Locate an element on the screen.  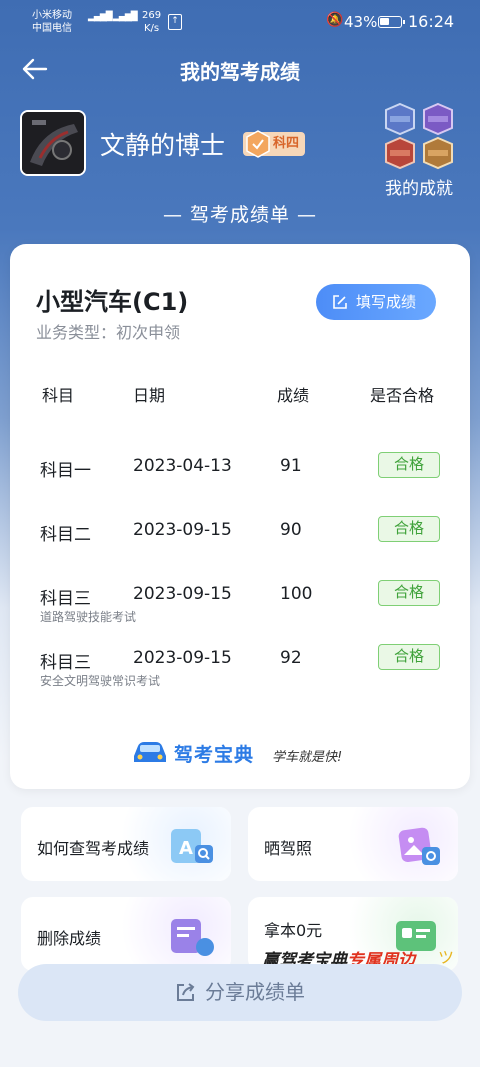
brand-logo: 驾考宝典 学车就是快! is located at coordinates (250, 752).